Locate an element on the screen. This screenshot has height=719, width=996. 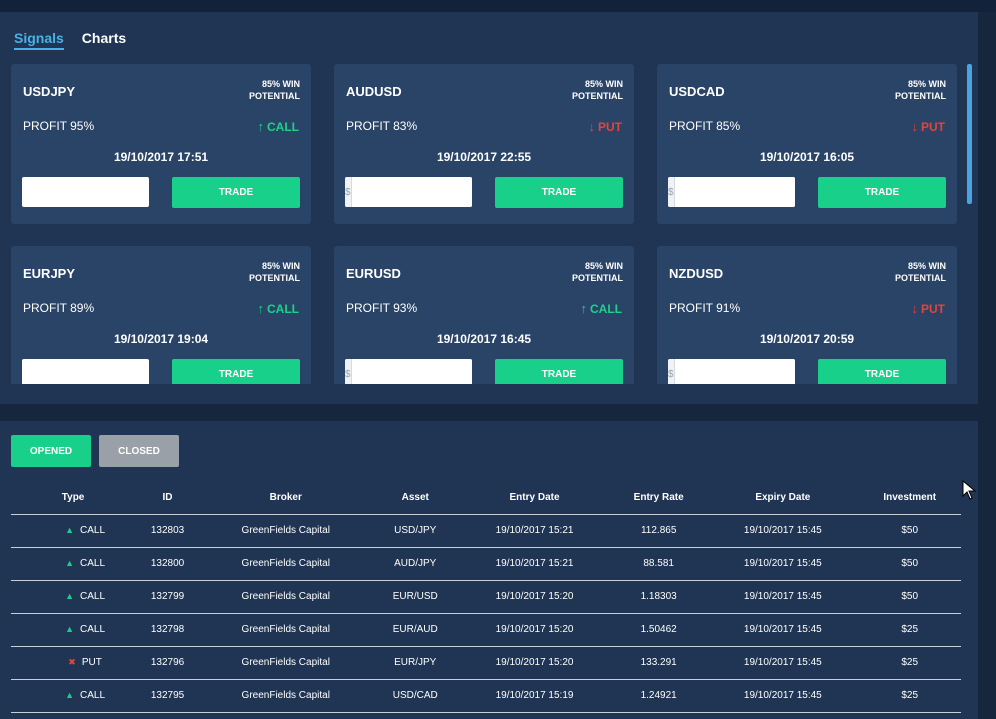
card-pair: NZDUSD is located at coordinates (696, 273).